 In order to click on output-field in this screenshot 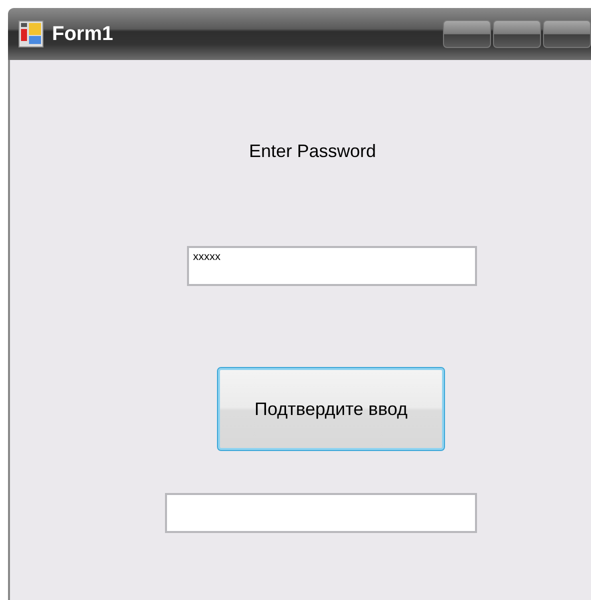, I will do `click(321, 513)`.